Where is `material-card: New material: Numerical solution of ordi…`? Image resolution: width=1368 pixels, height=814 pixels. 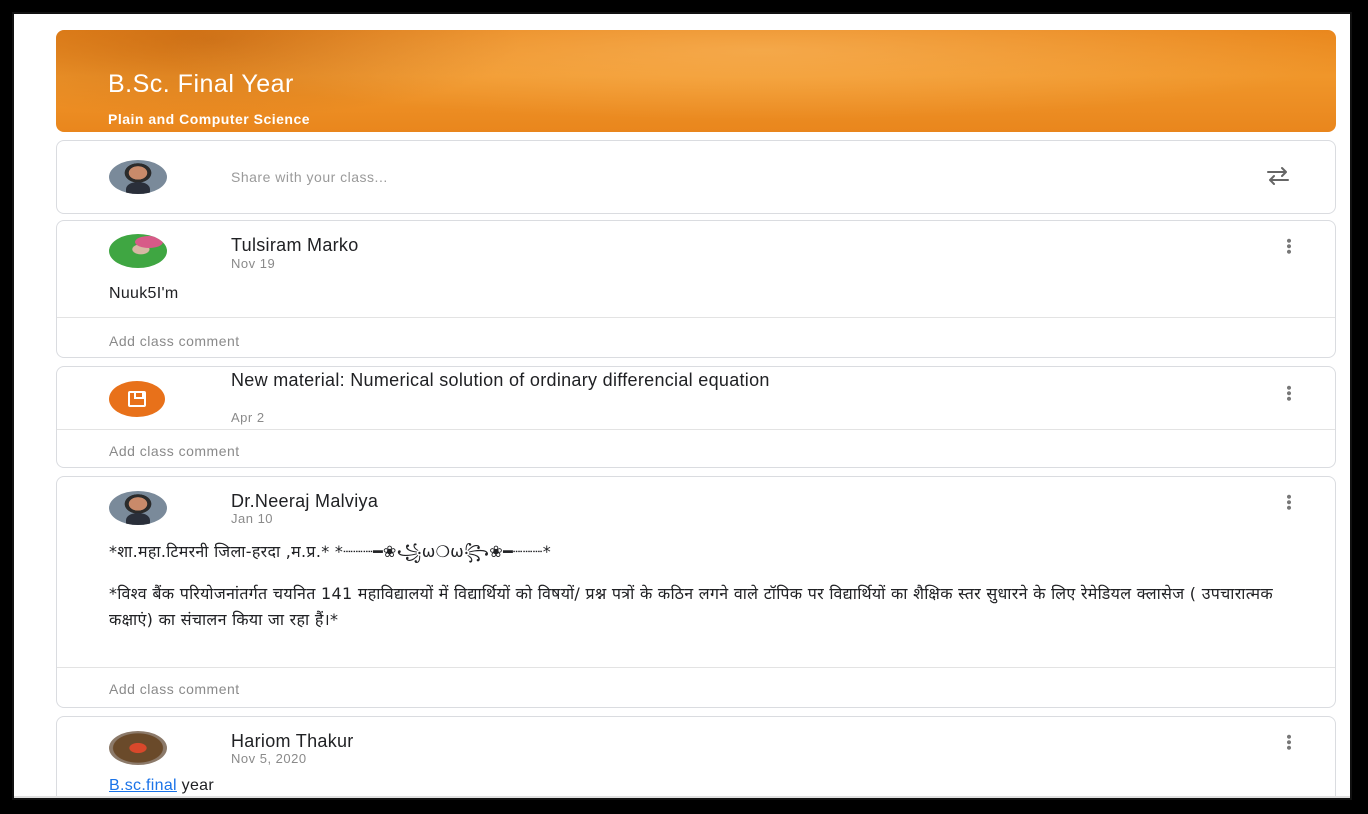 material-card: New material: Numerical solution of ordi… is located at coordinates (696, 417).